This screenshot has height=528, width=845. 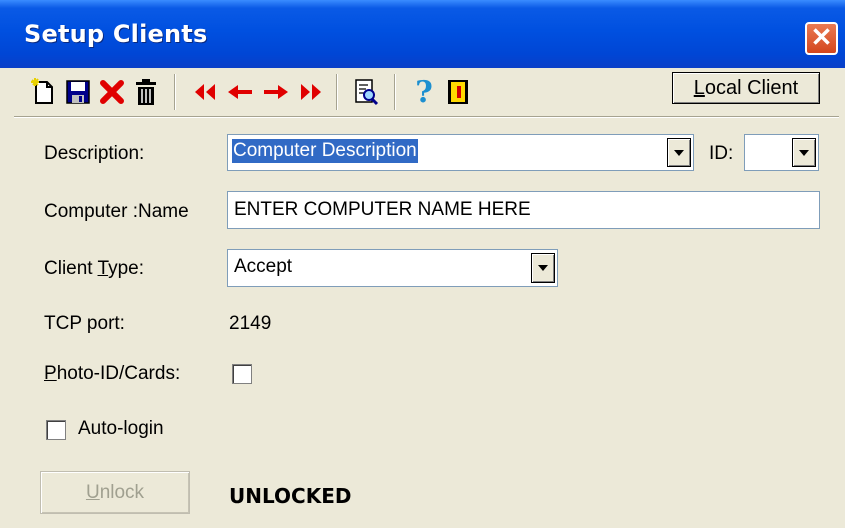 I want to click on photo-id-checkbox, so click(x=242, y=374).